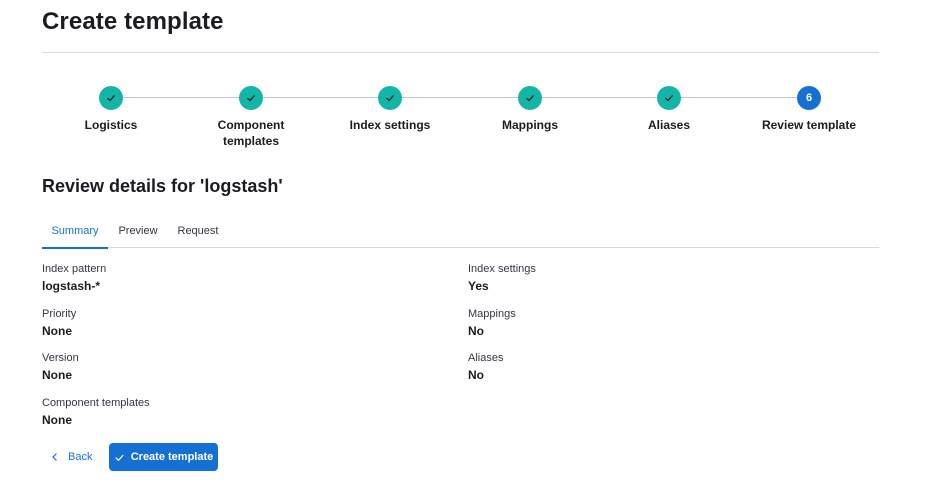  I want to click on step-review-template: 6 Review template, so click(809, 109).